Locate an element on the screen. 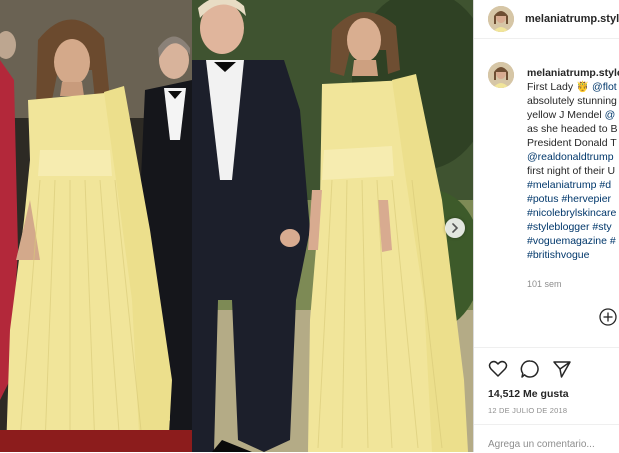  profile-avatar is located at coordinates (501, 19).